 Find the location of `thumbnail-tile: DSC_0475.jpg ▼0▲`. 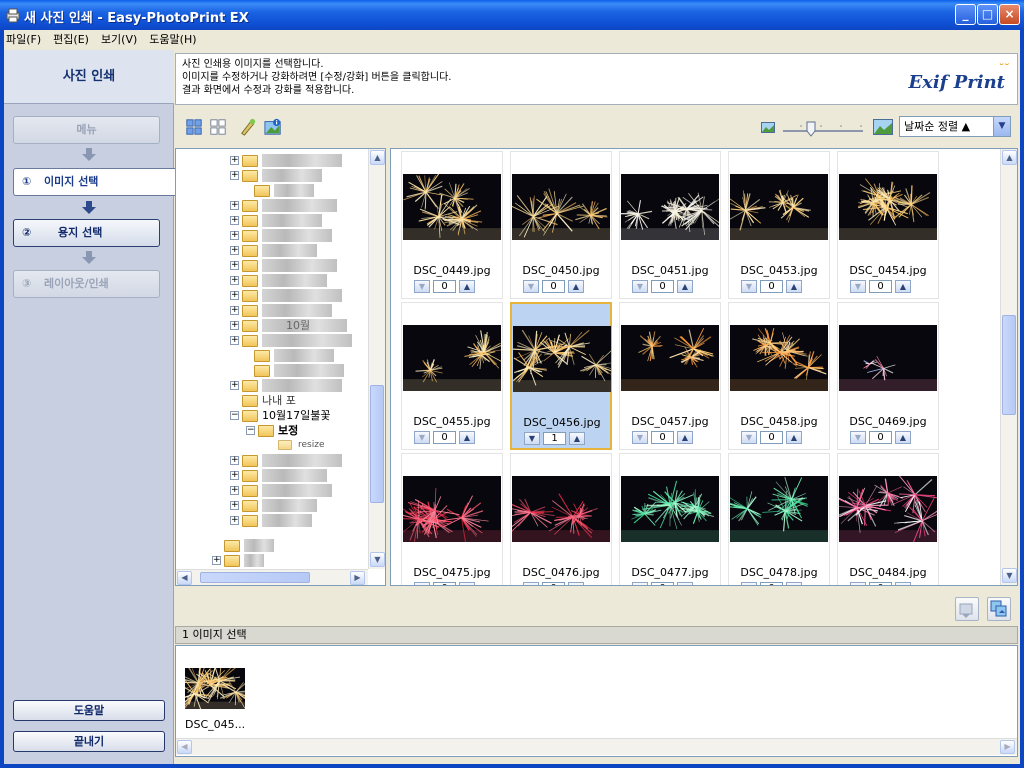

thumbnail-tile: DSC_0475.jpg ▼0▲ is located at coordinates (452, 519).